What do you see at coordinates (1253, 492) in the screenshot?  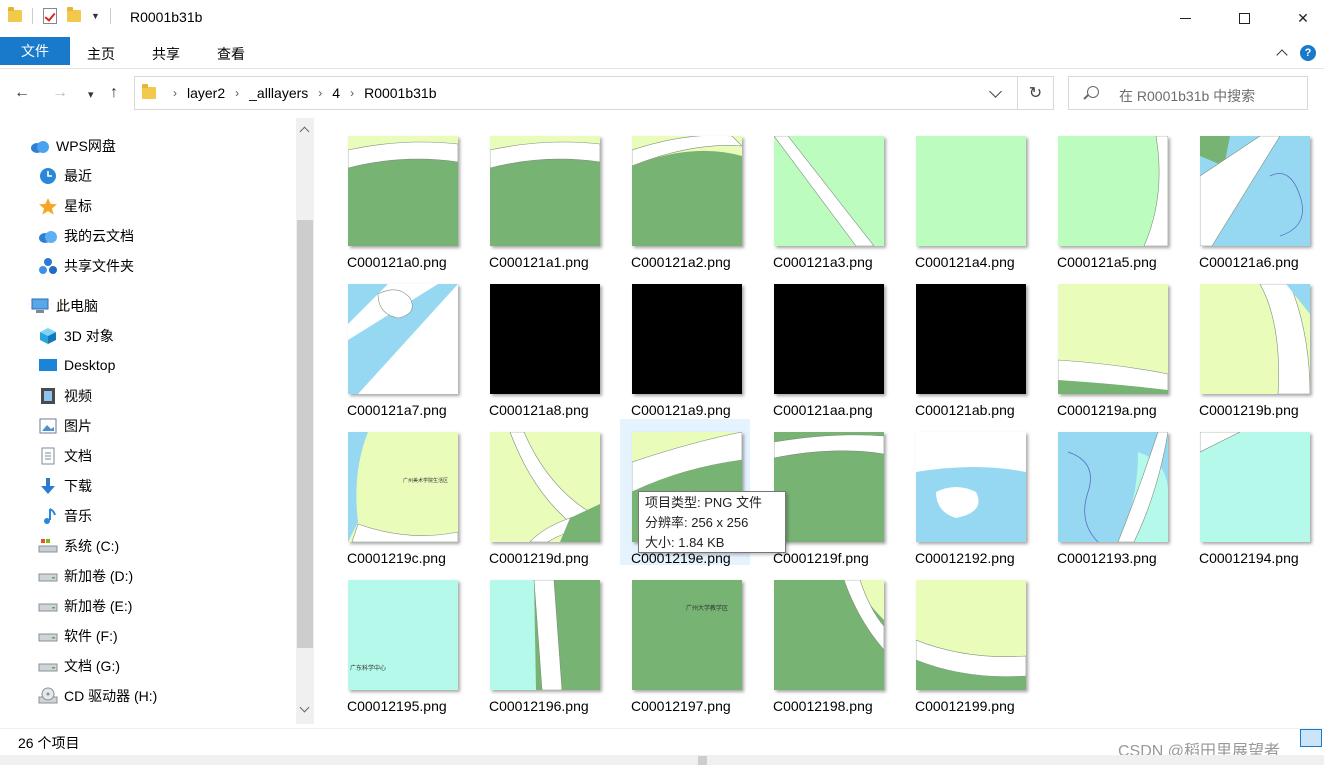 I see `file-tile: C00012194.png` at bounding box center [1253, 492].